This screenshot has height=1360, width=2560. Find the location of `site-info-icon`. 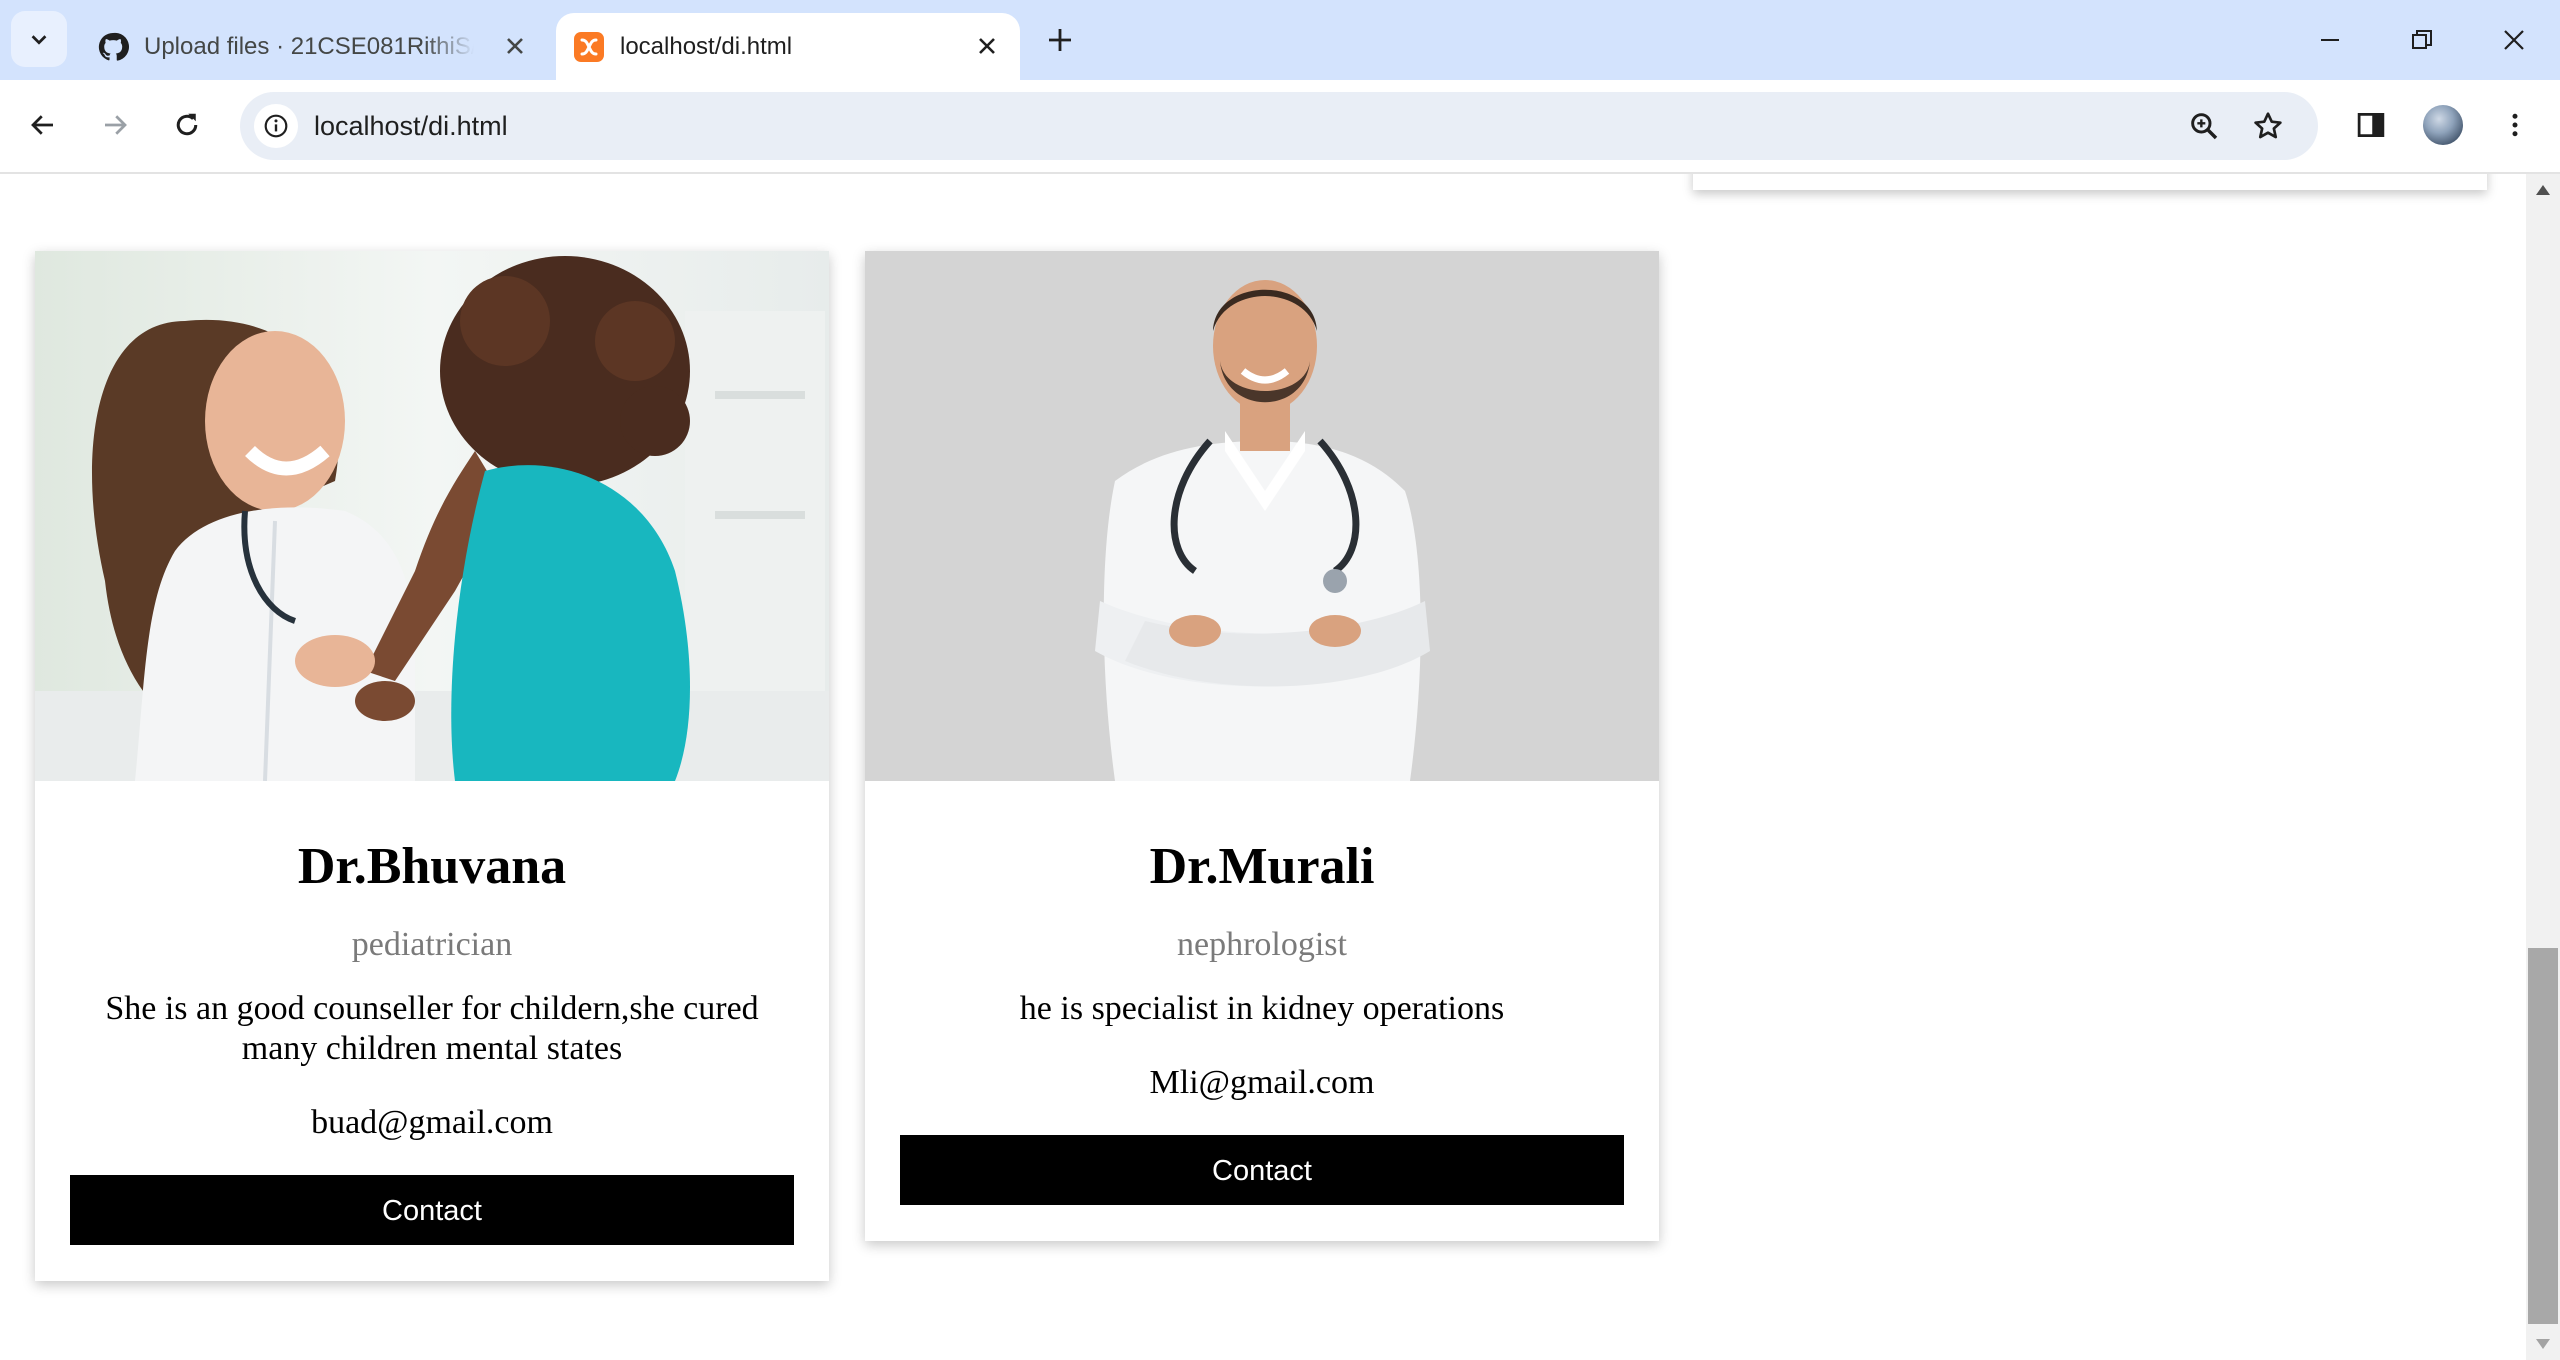

site-info-icon is located at coordinates (276, 126).